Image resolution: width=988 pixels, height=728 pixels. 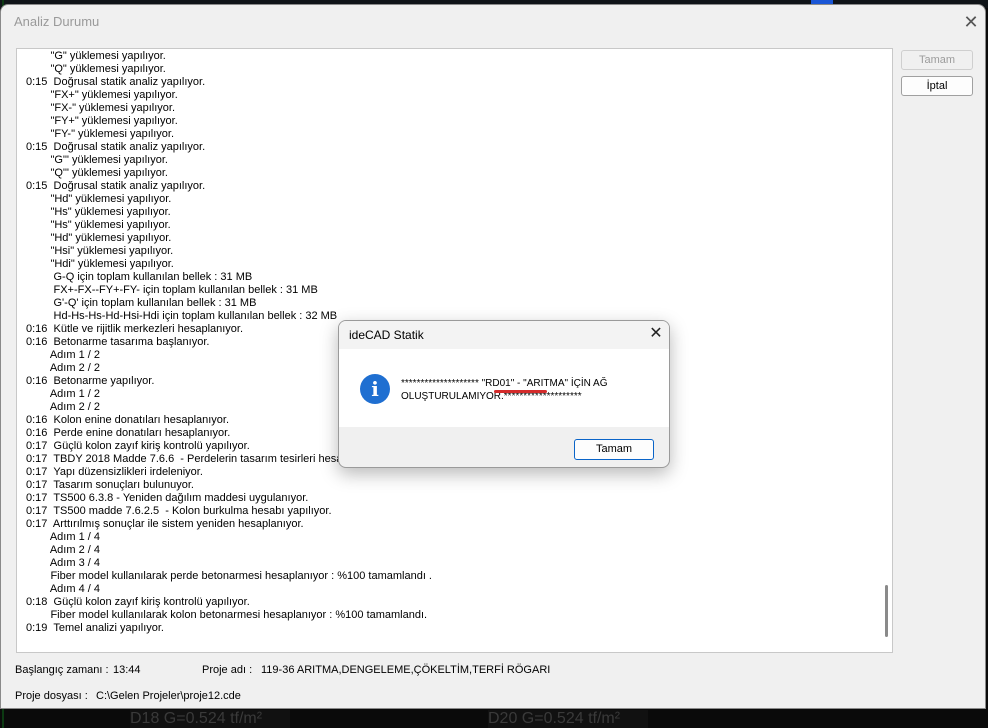 What do you see at coordinates (100, 134) in the screenshot?
I see `log-line: "FY-" yüklemesi yapılıyor.` at bounding box center [100, 134].